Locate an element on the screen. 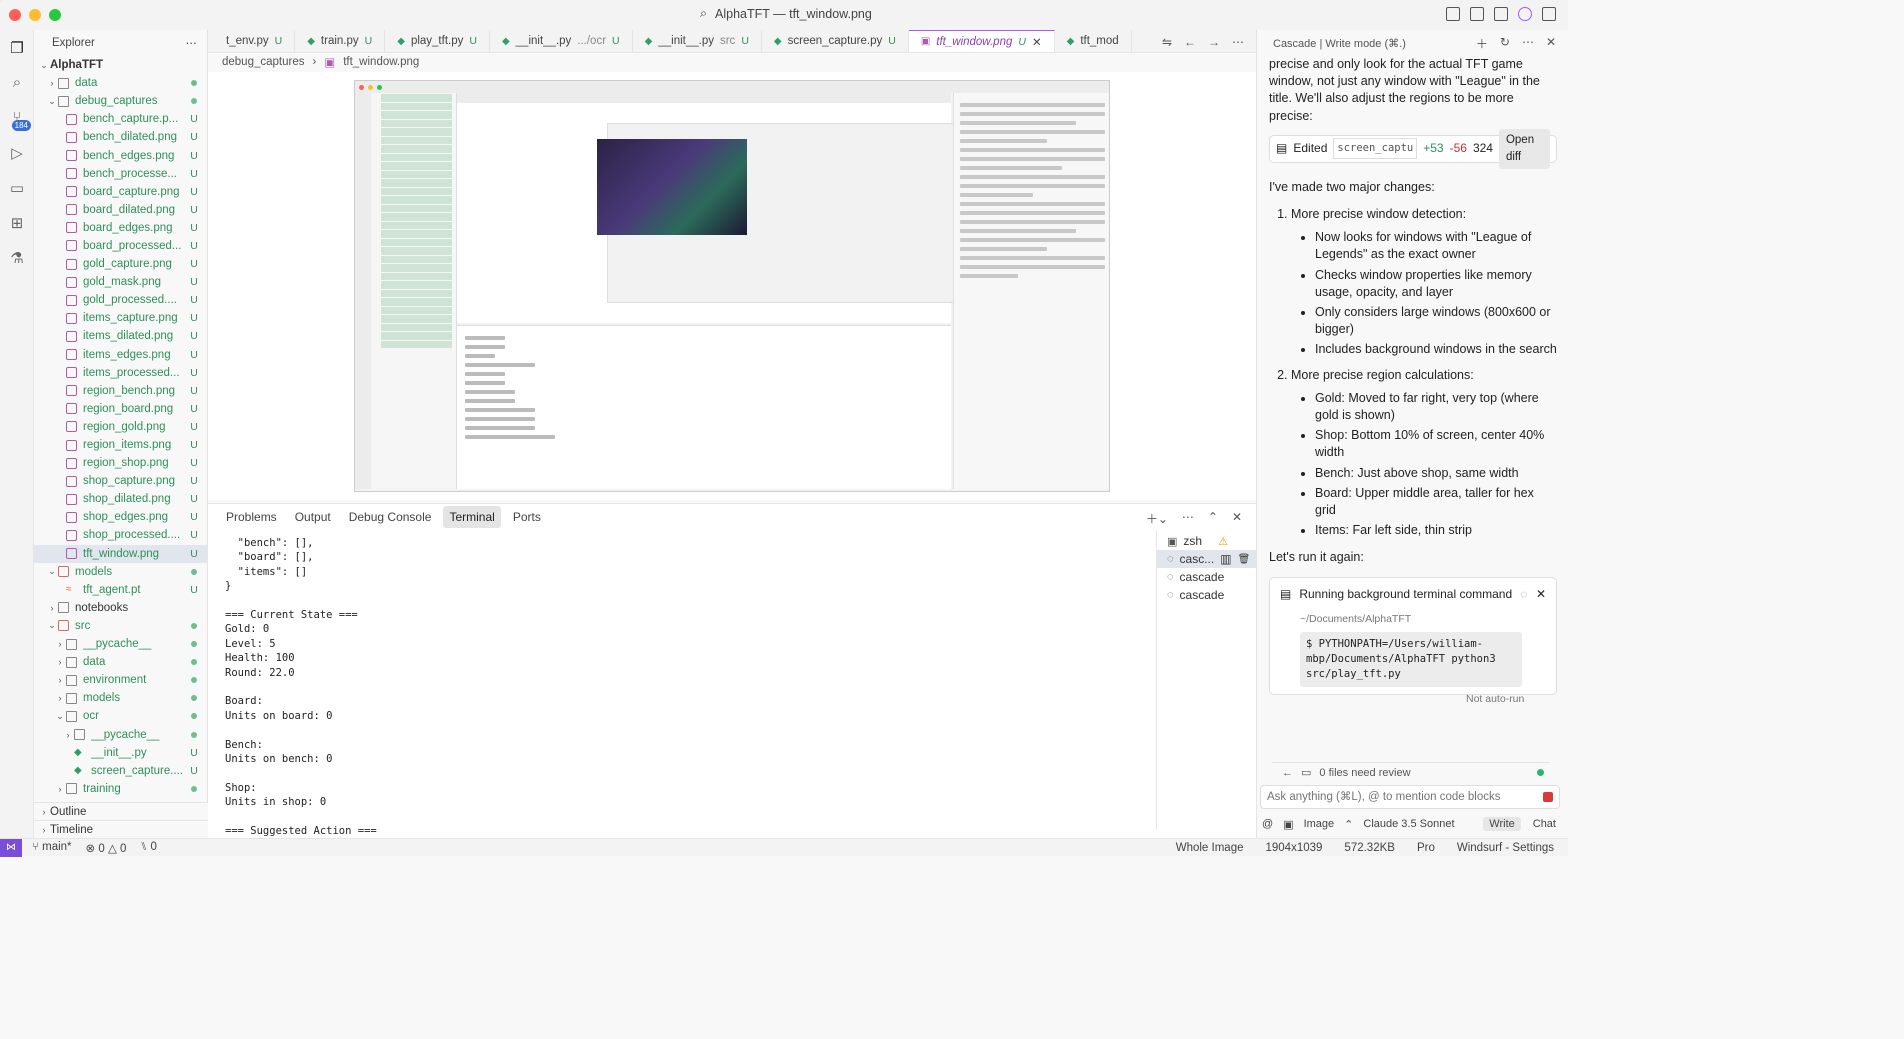 The height and width of the screenshot is (1039, 1904). panel-tab: Problems is located at coordinates (251, 517).